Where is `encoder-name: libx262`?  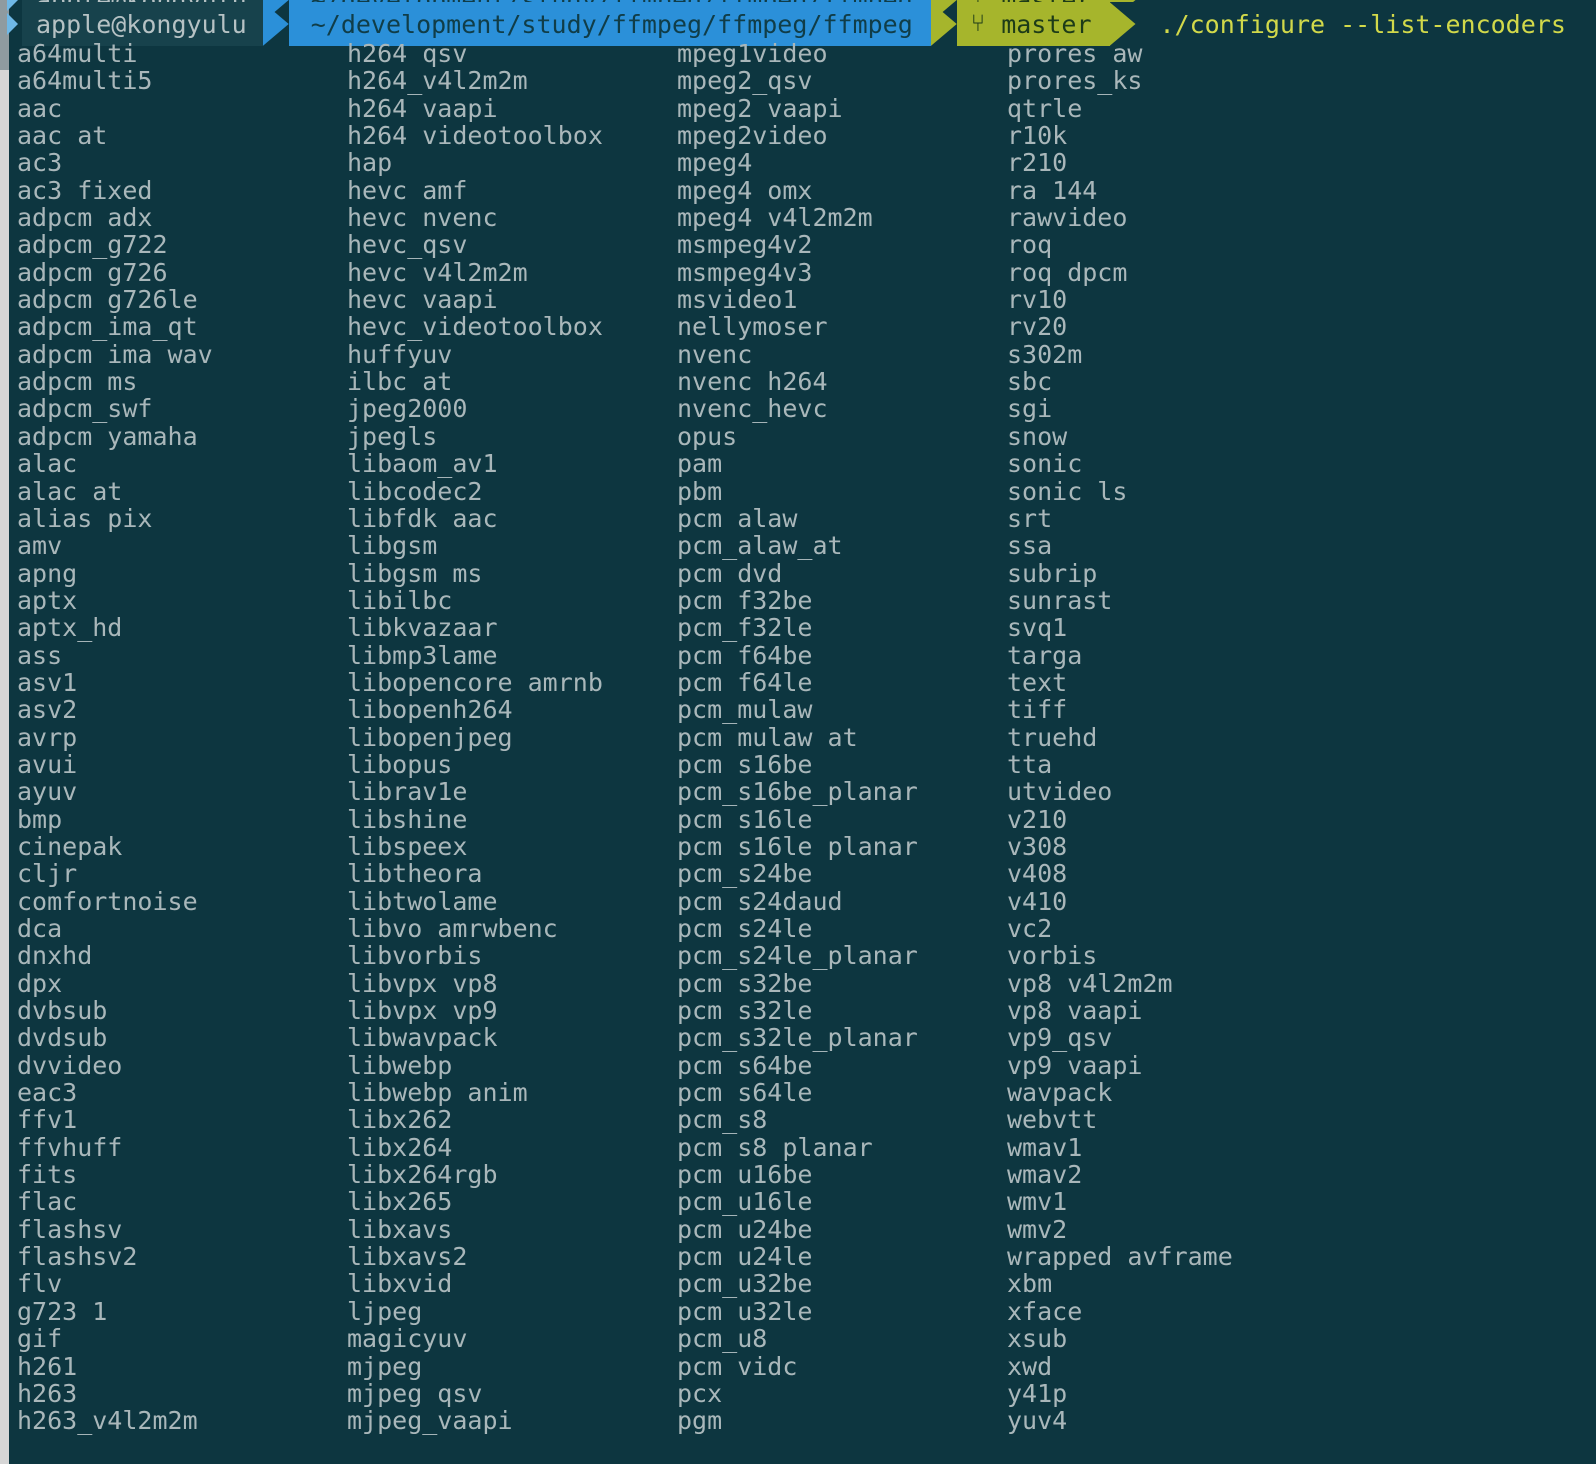
encoder-name: libx262 is located at coordinates (400, 1120).